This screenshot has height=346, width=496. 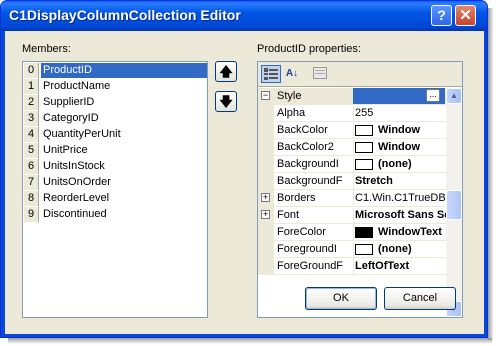 What do you see at coordinates (115, 119) in the screenshot?
I see `list-item: 3 CategoryID` at bounding box center [115, 119].